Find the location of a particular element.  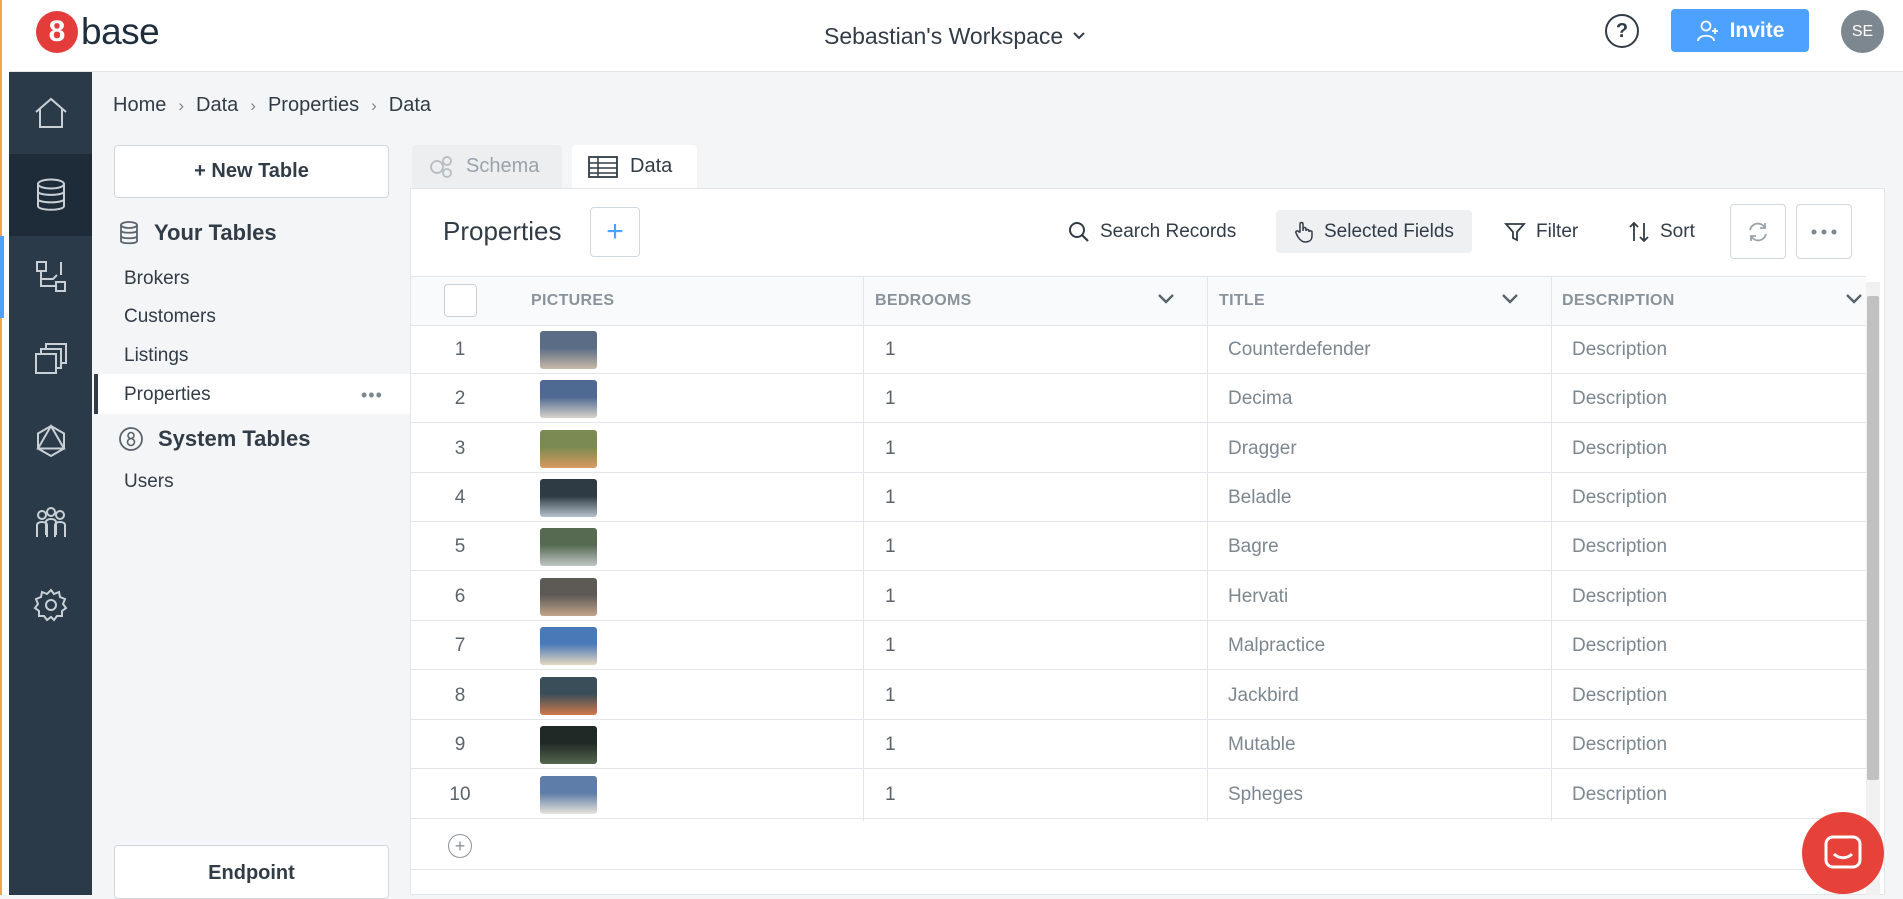

breadcrumb-home: Home is located at coordinates (139, 105).